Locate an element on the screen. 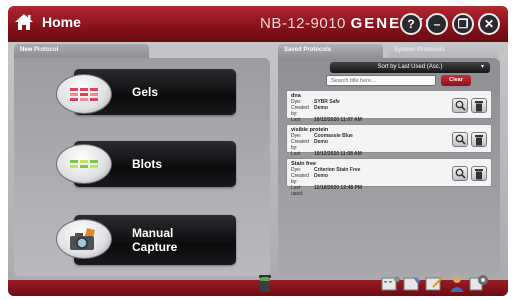  window-controls: ? – ❐ ✕ is located at coordinates (450, 24).